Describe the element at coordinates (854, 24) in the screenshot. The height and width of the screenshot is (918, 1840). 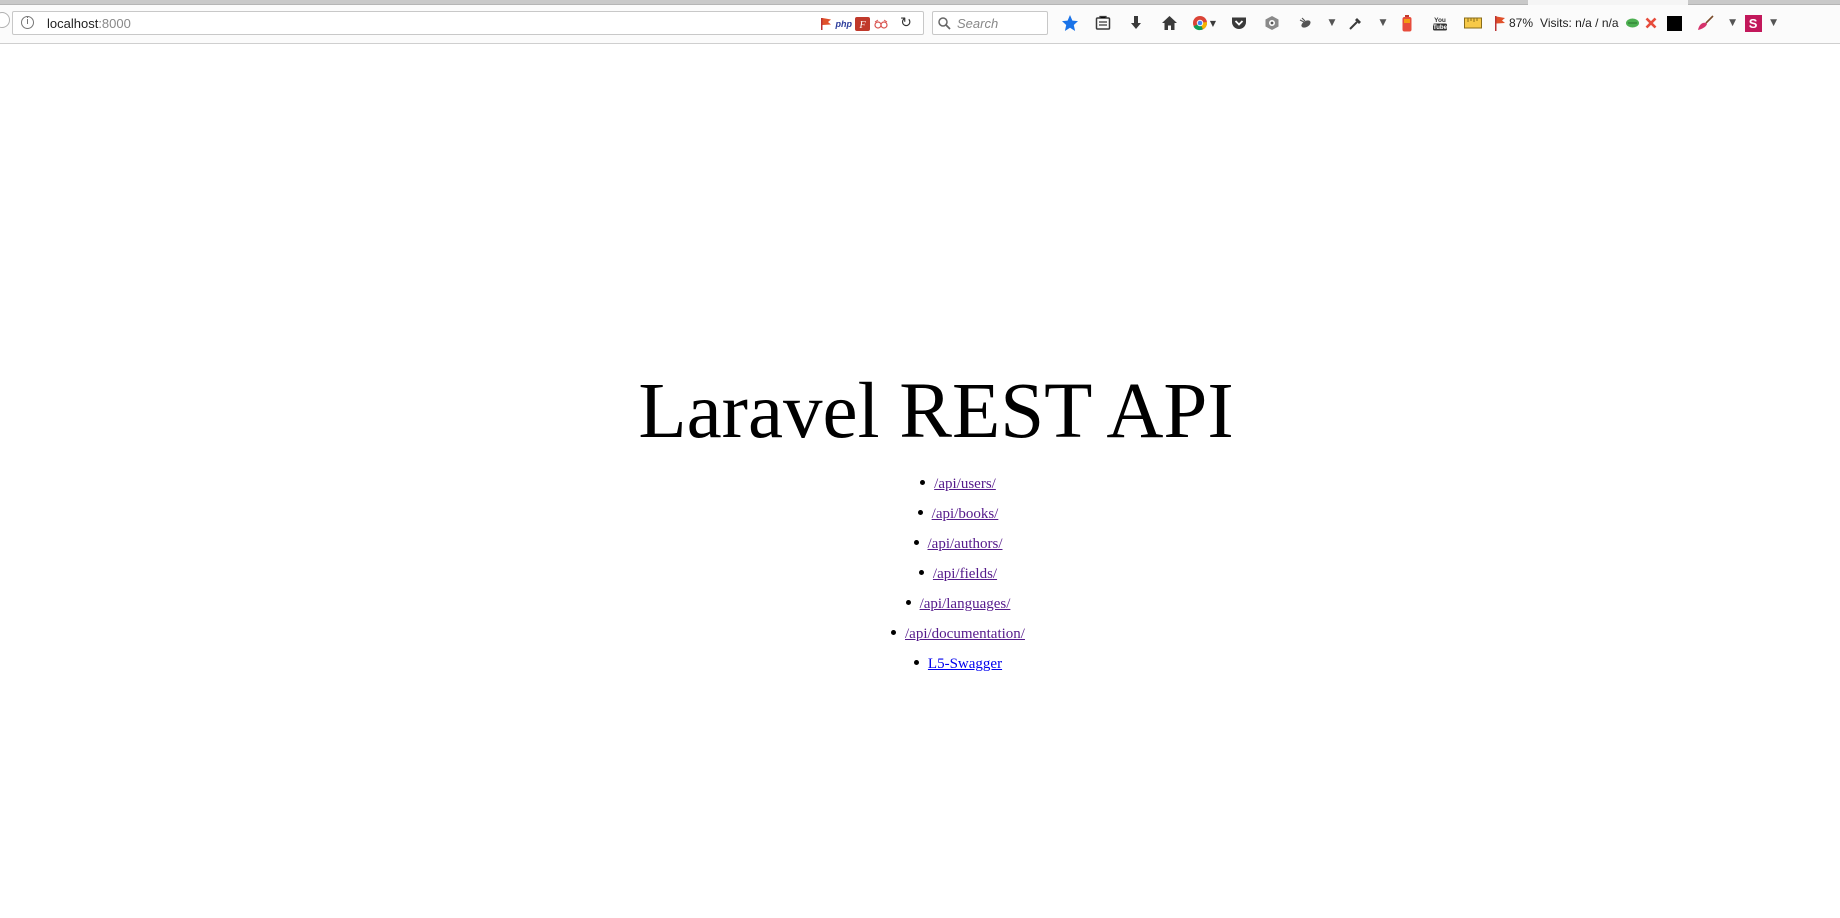
I see `url-bar-icons: php F` at that location.